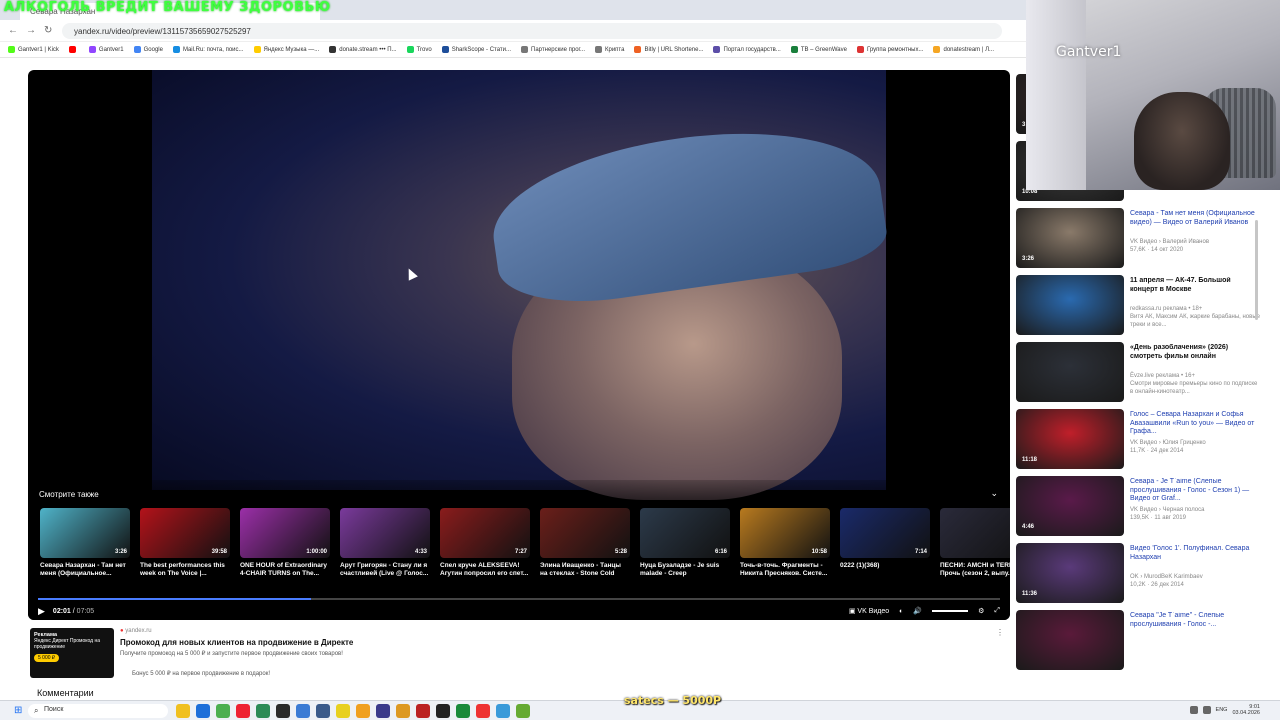  Describe the element at coordinates (917, 611) in the screenshot. I see `volume-icon: 🔊` at that location.